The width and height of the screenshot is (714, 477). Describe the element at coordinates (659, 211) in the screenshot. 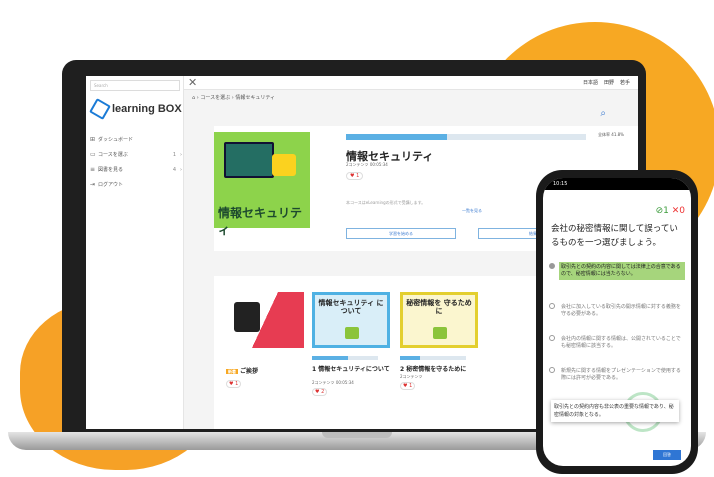

I see `check-icon: ⊘` at that location.